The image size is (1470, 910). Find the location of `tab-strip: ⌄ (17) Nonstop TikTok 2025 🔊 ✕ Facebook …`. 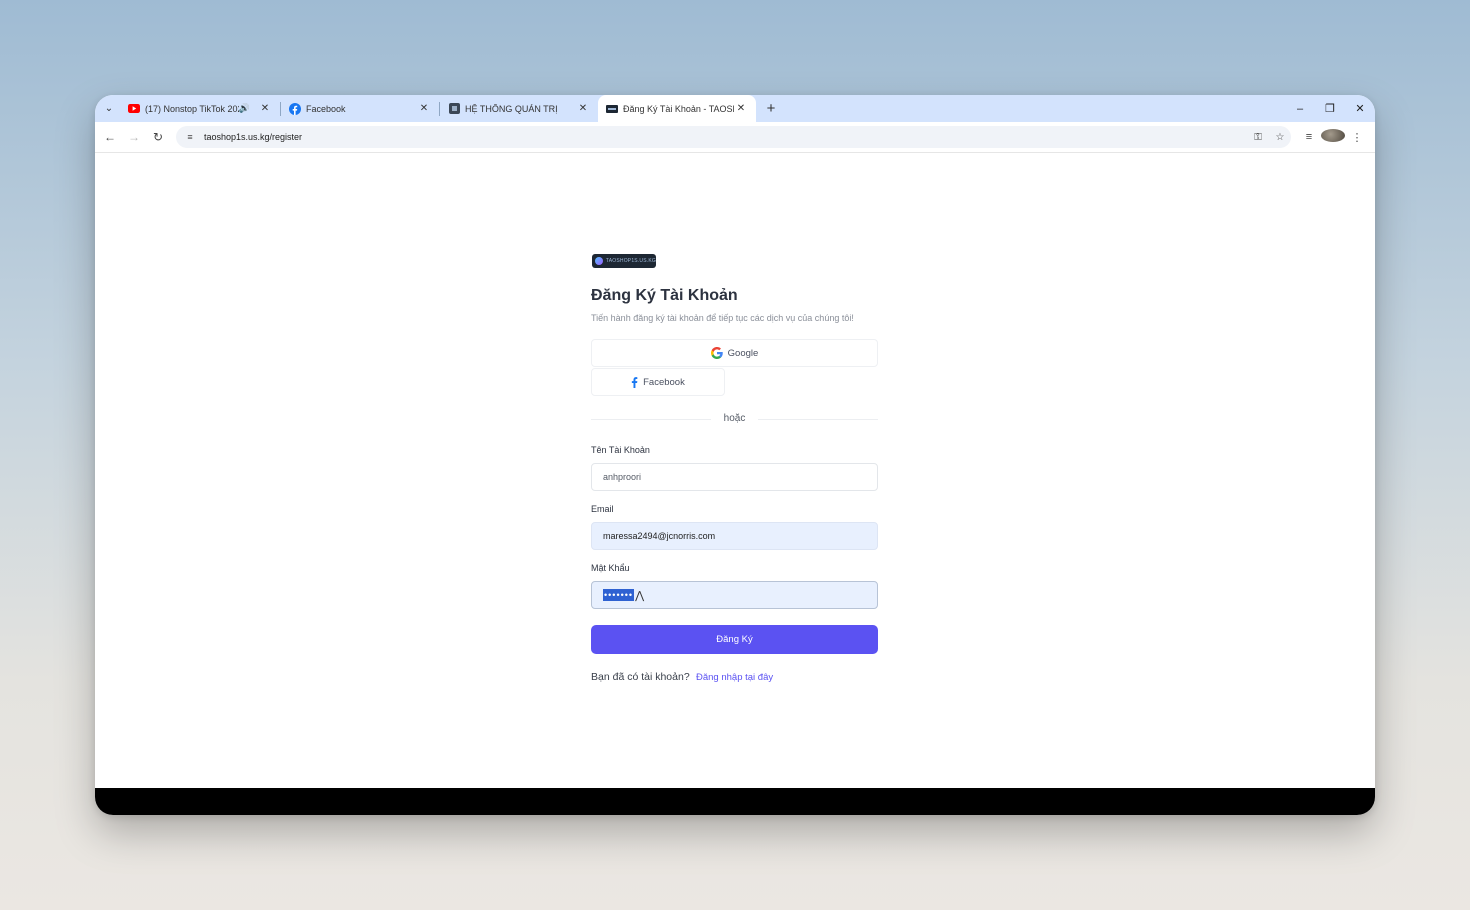

tab-strip: ⌄ (17) Nonstop TikTok 2025 🔊 ✕ Facebook … is located at coordinates (735, 108).